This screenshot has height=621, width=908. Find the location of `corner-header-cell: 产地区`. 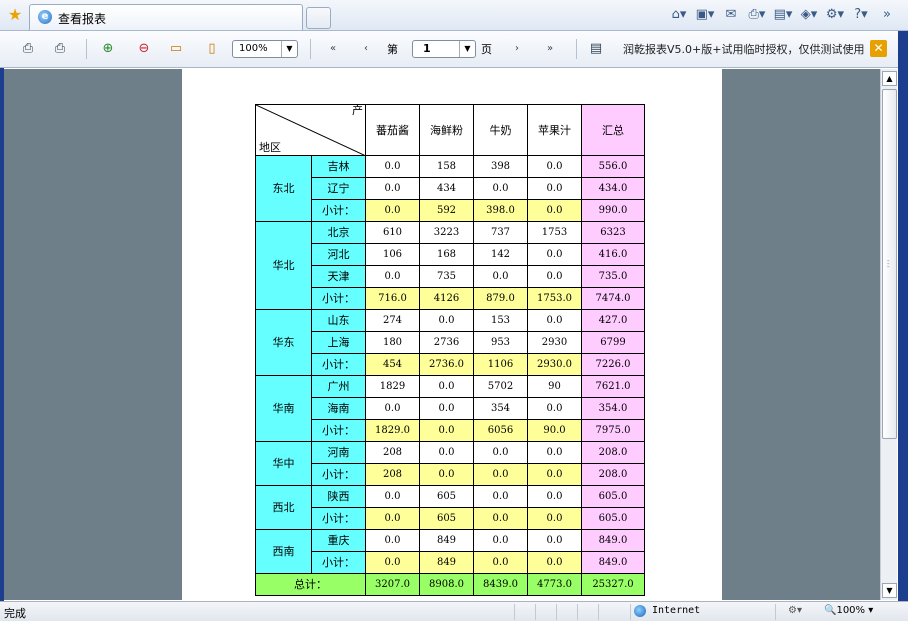

corner-header-cell: 产地区 is located at coordinates (310, 130).